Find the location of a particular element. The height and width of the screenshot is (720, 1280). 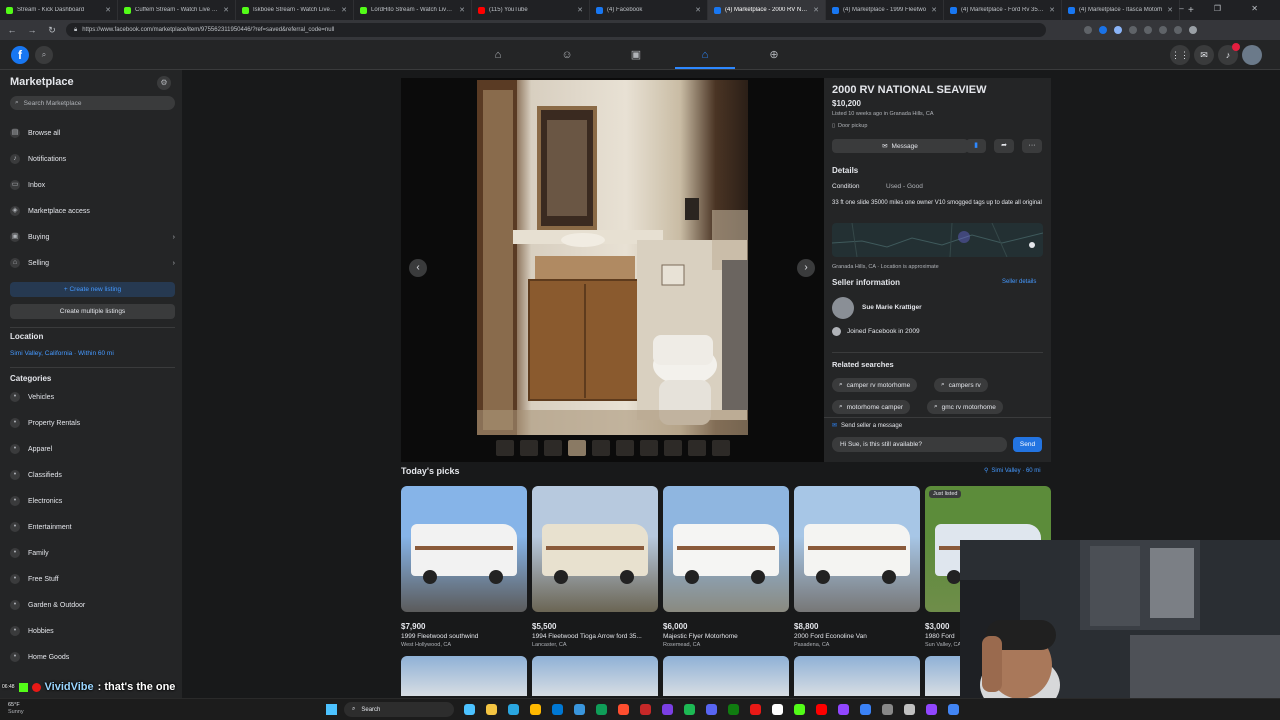

related-search-chip: ⌕ gmc rv motorhome is located at coordinates (965, 407).